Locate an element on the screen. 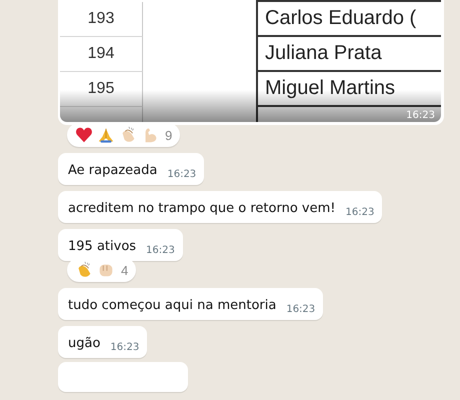 The width and height of the screenshot is (460, 400). reaction-count: 9 is located at coordinates (168, 135).